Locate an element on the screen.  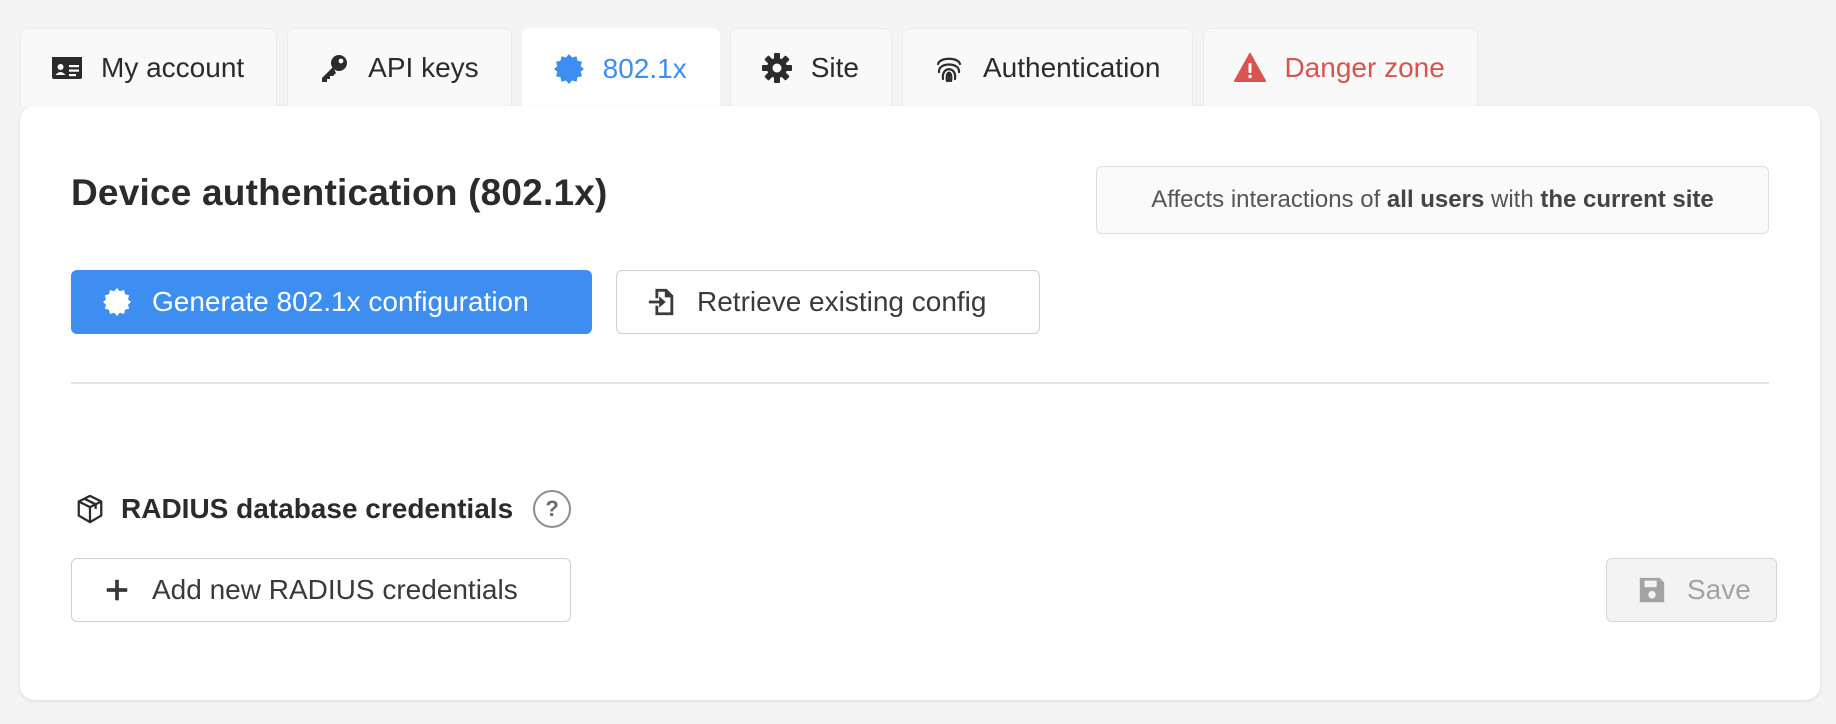
add-radius-credentials-button: Add new RADIUS credentials is located at coordinates (321, 590).